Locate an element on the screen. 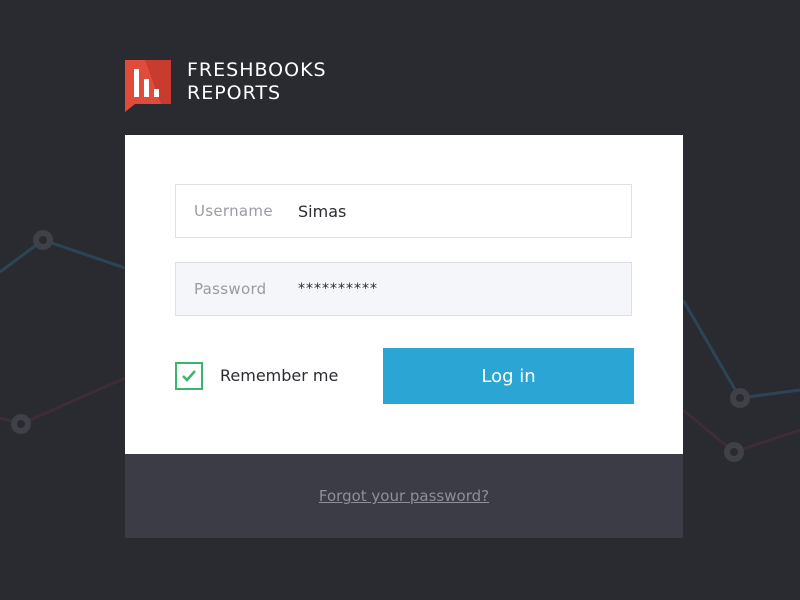 The image size is (800, 600). brand-line-2: REPORTS is located at coordinates (234, 93).